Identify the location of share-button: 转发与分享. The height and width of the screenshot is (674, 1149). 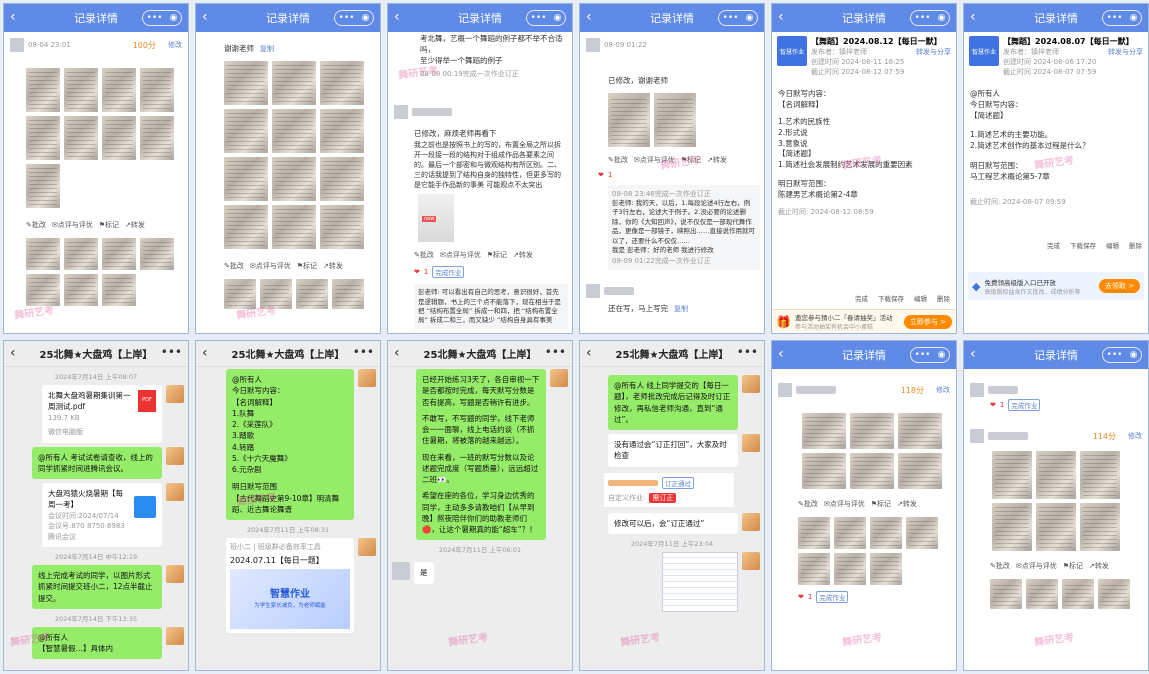
(933, 52).